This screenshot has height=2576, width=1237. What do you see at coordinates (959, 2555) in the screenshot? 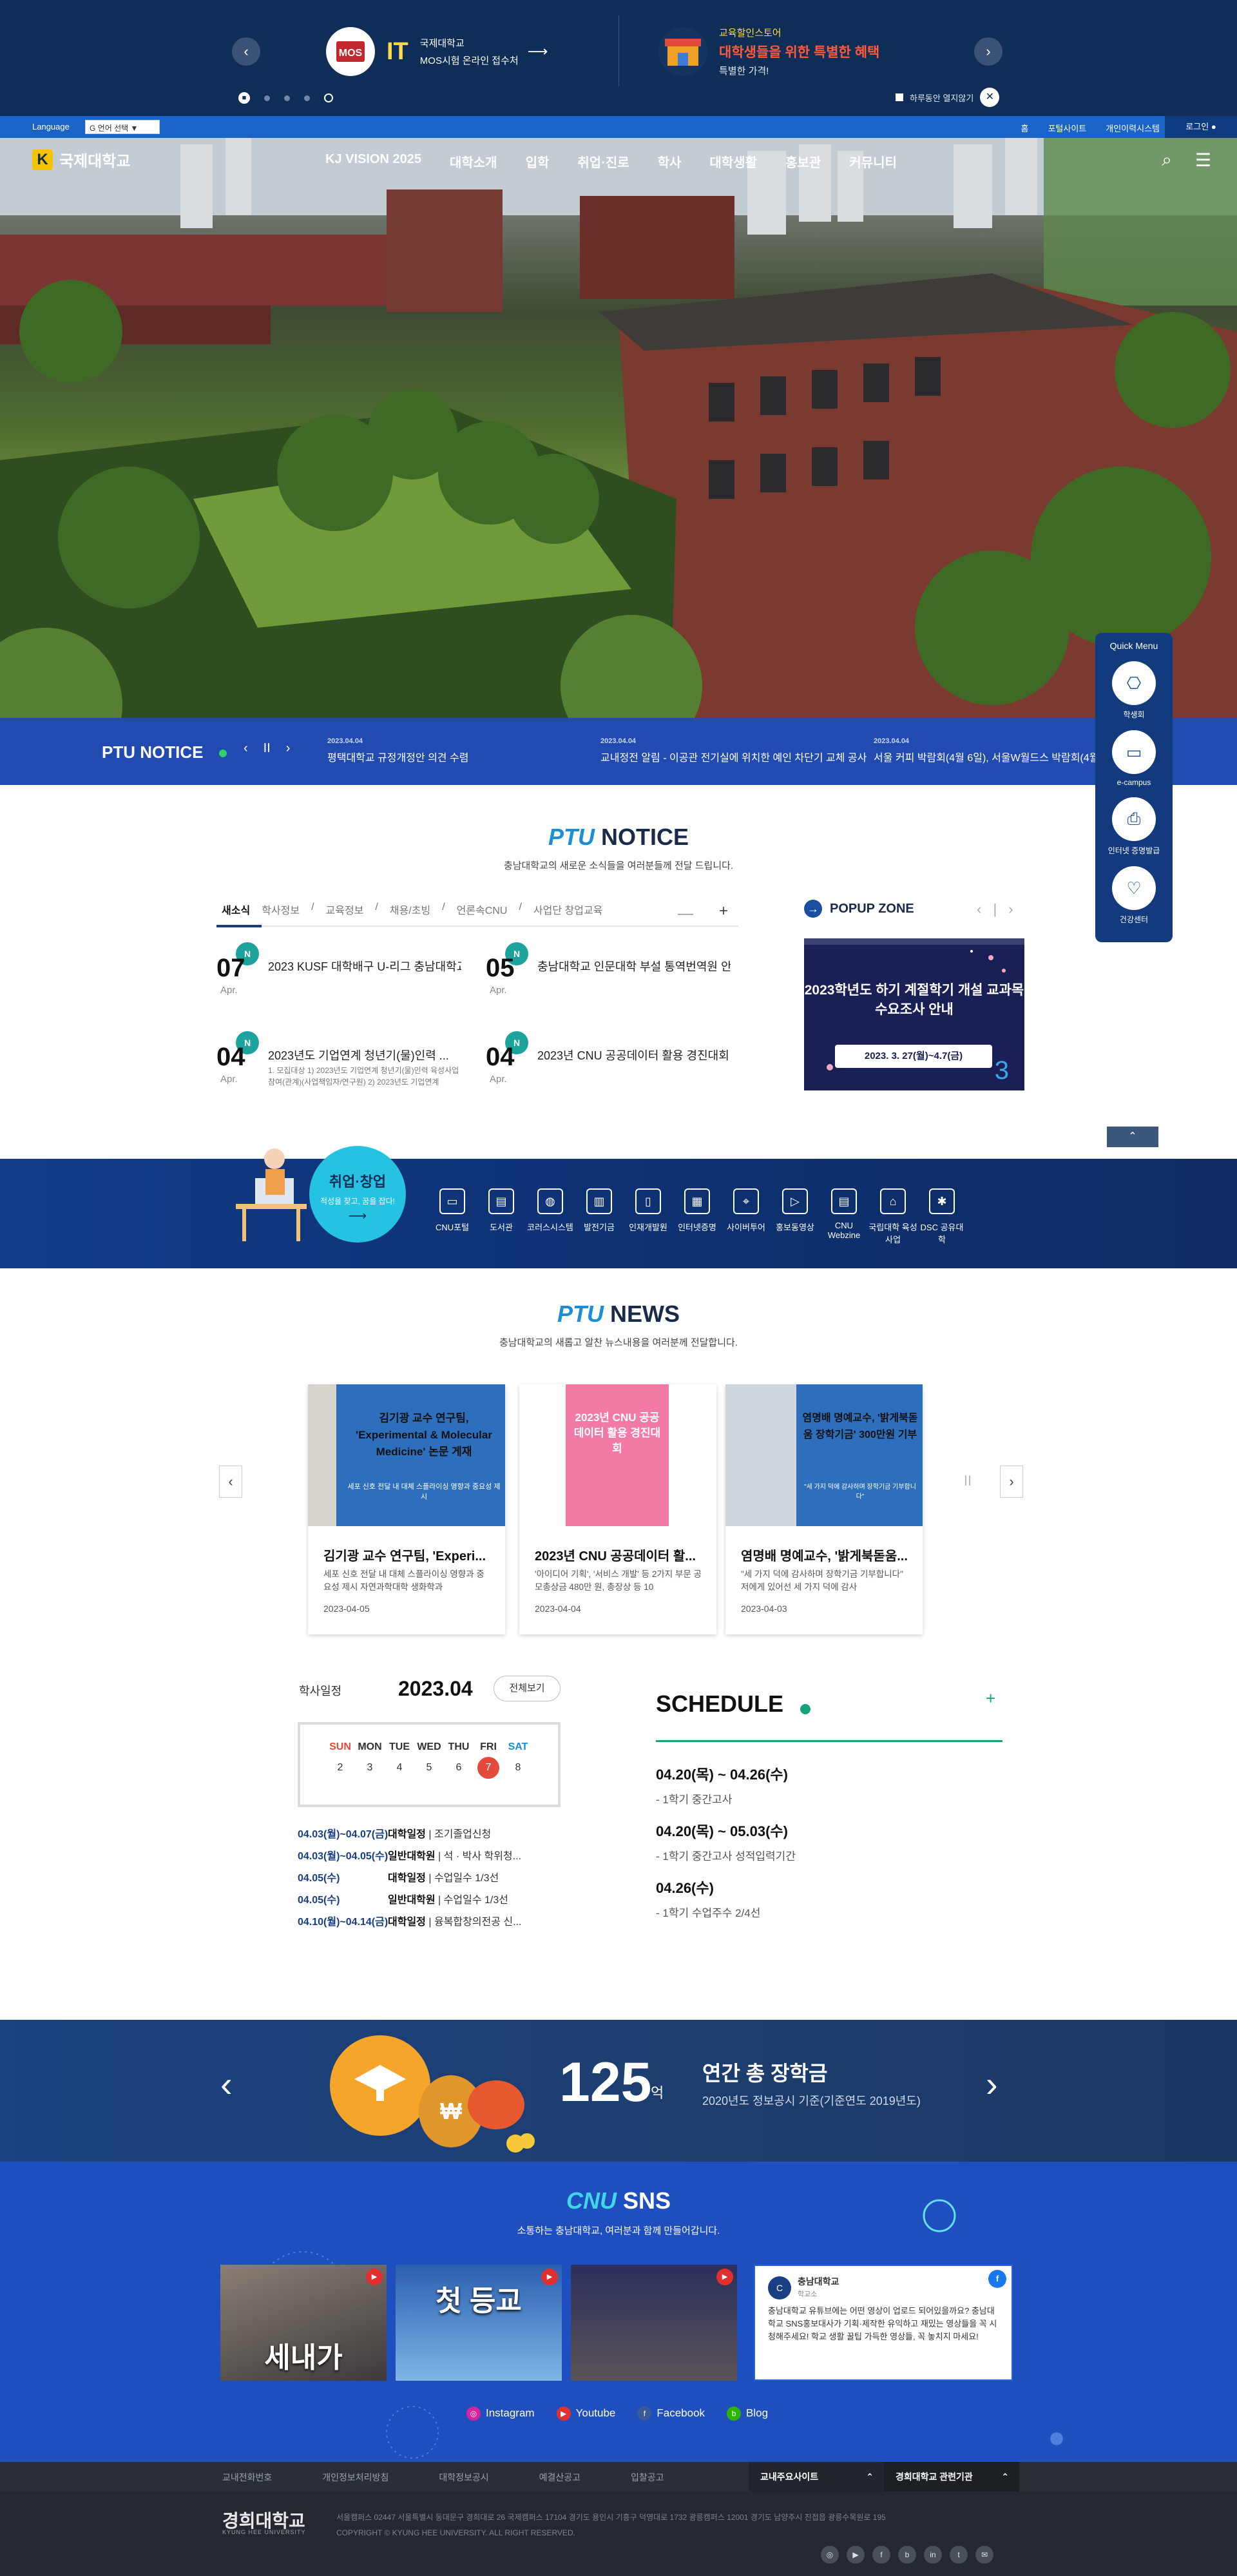
I see `twitter-icon: t` at bounding box center [959, 2555].